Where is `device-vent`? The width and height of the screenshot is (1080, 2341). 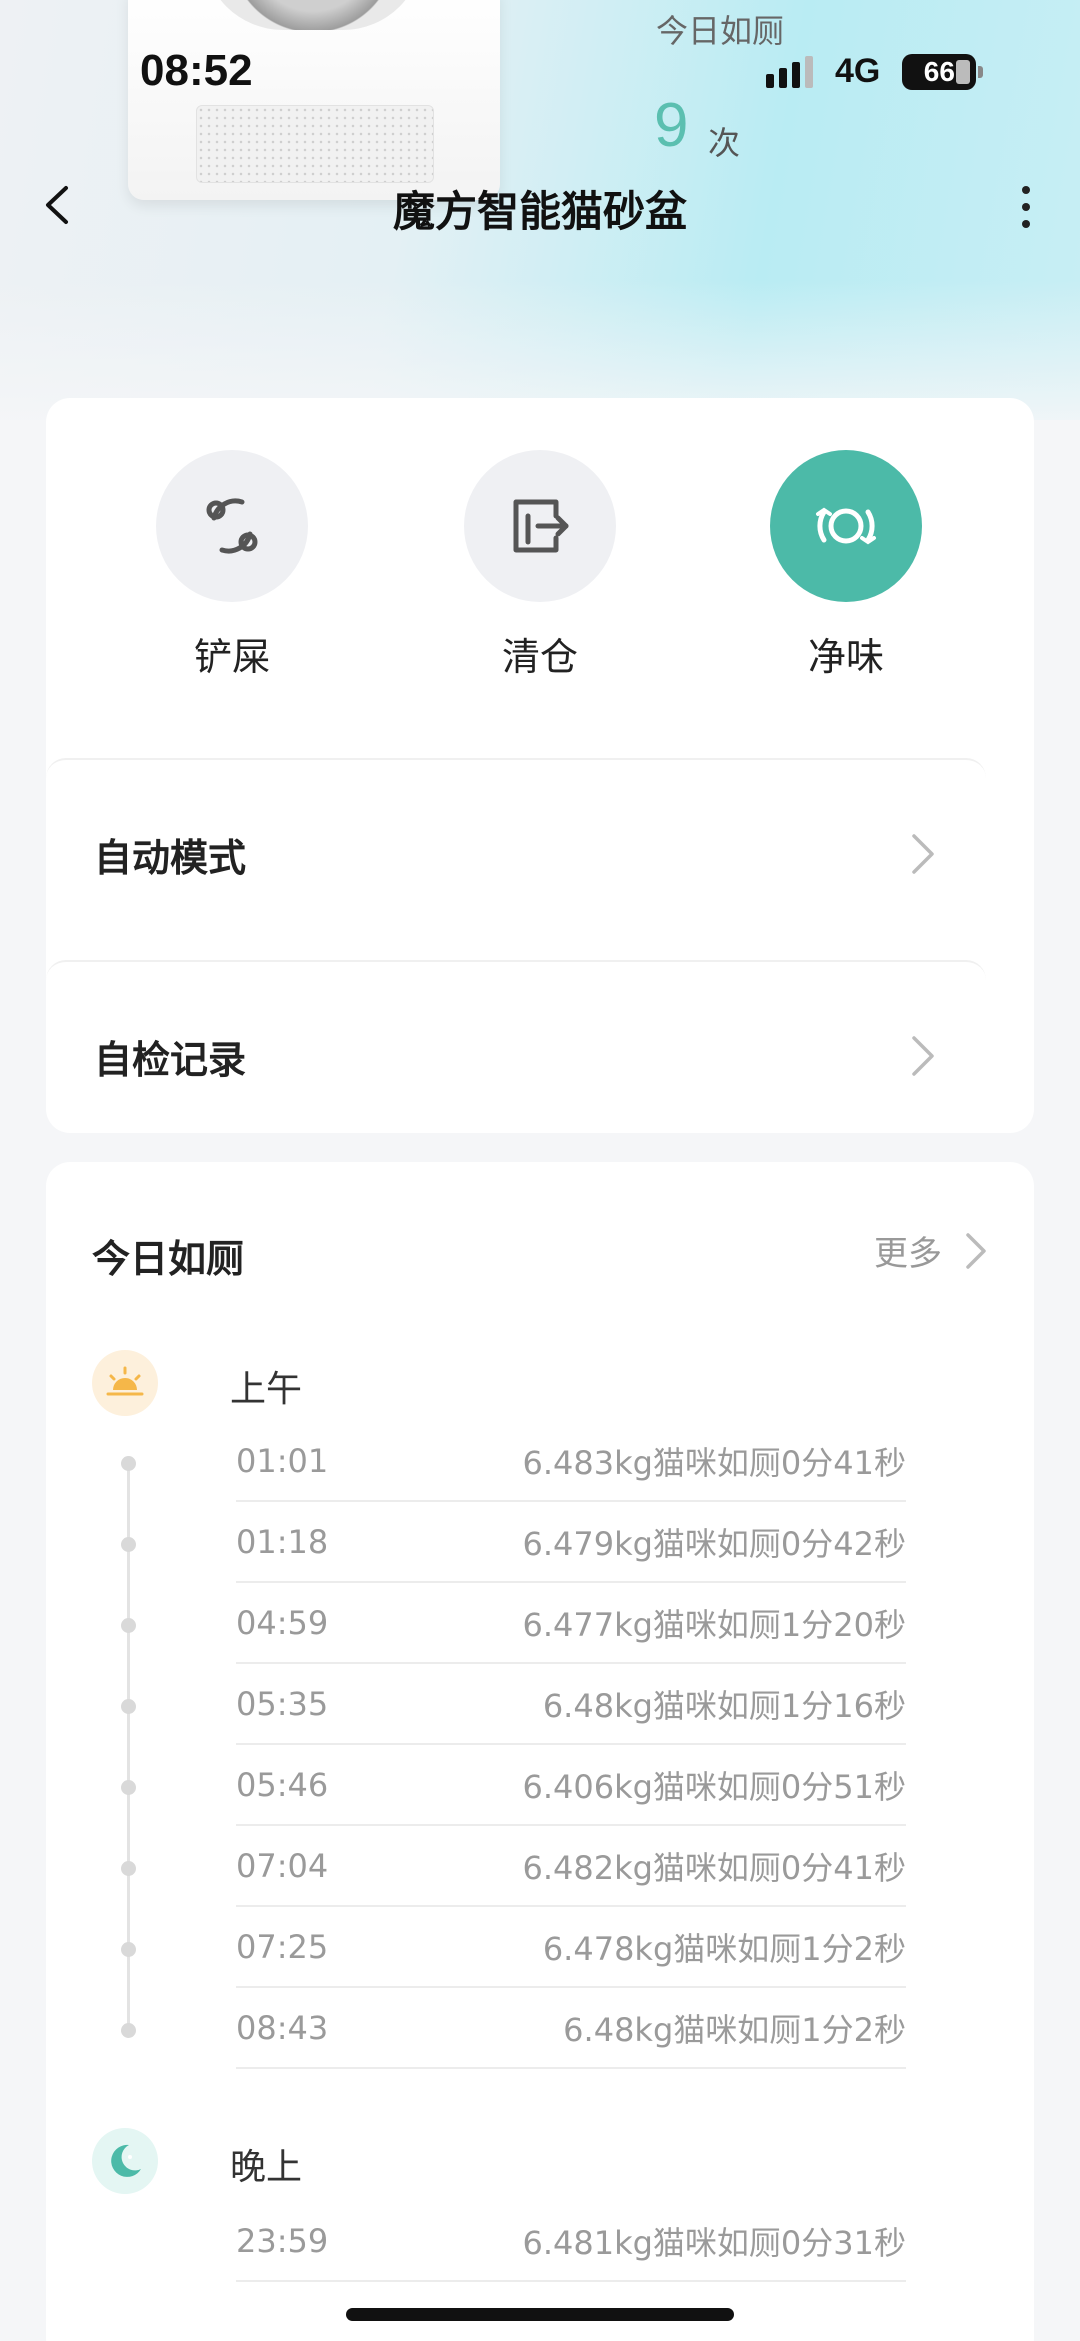 device-vent is located at coordinates (315, 144).